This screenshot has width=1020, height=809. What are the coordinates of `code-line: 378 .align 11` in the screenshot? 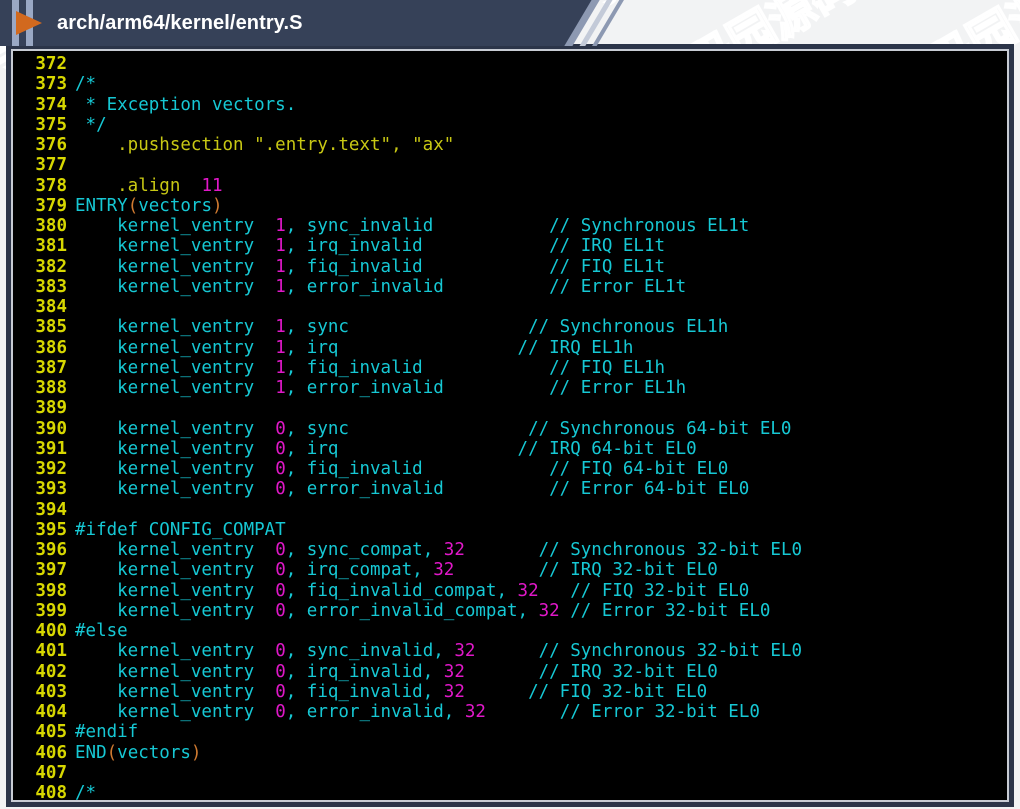 It's located at (510, 186).